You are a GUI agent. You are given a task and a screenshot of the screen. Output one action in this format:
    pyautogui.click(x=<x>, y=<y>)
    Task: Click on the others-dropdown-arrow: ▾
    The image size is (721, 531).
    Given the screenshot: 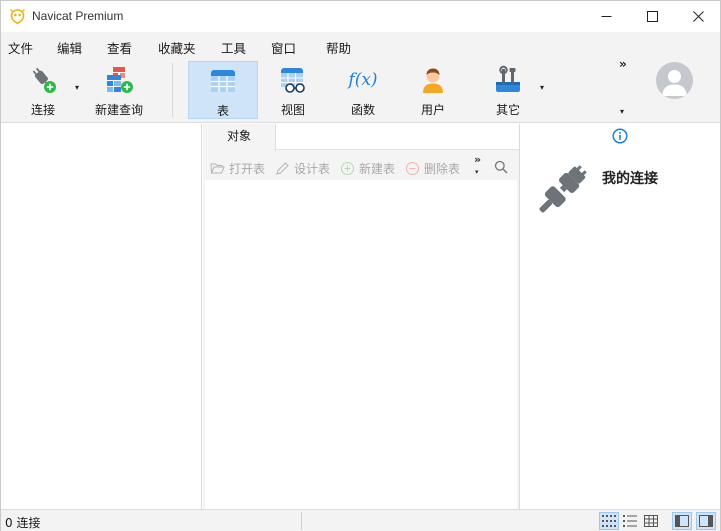 What is the action you would take?
    pyautogui.click(x=542, y=87)
    